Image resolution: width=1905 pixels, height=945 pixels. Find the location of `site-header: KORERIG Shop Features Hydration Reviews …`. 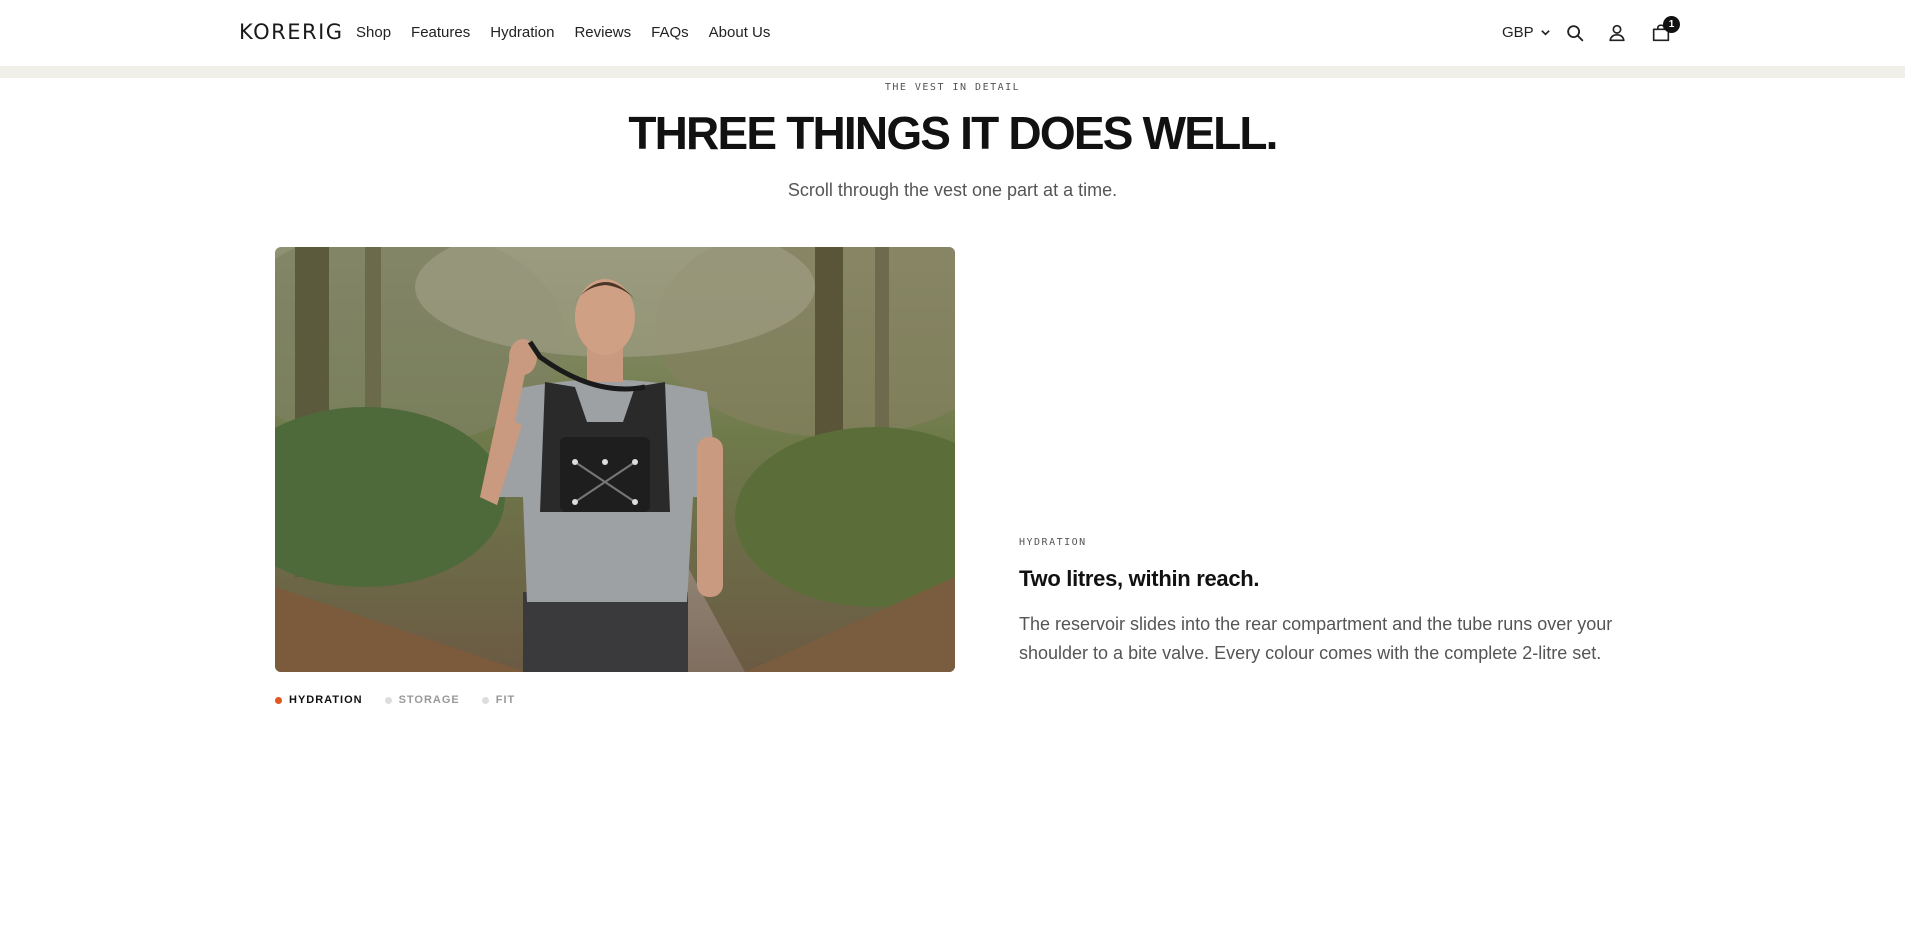

site-header: KORERIG Shop Features Hydration Reviews … is located at coordinates (952, 33).